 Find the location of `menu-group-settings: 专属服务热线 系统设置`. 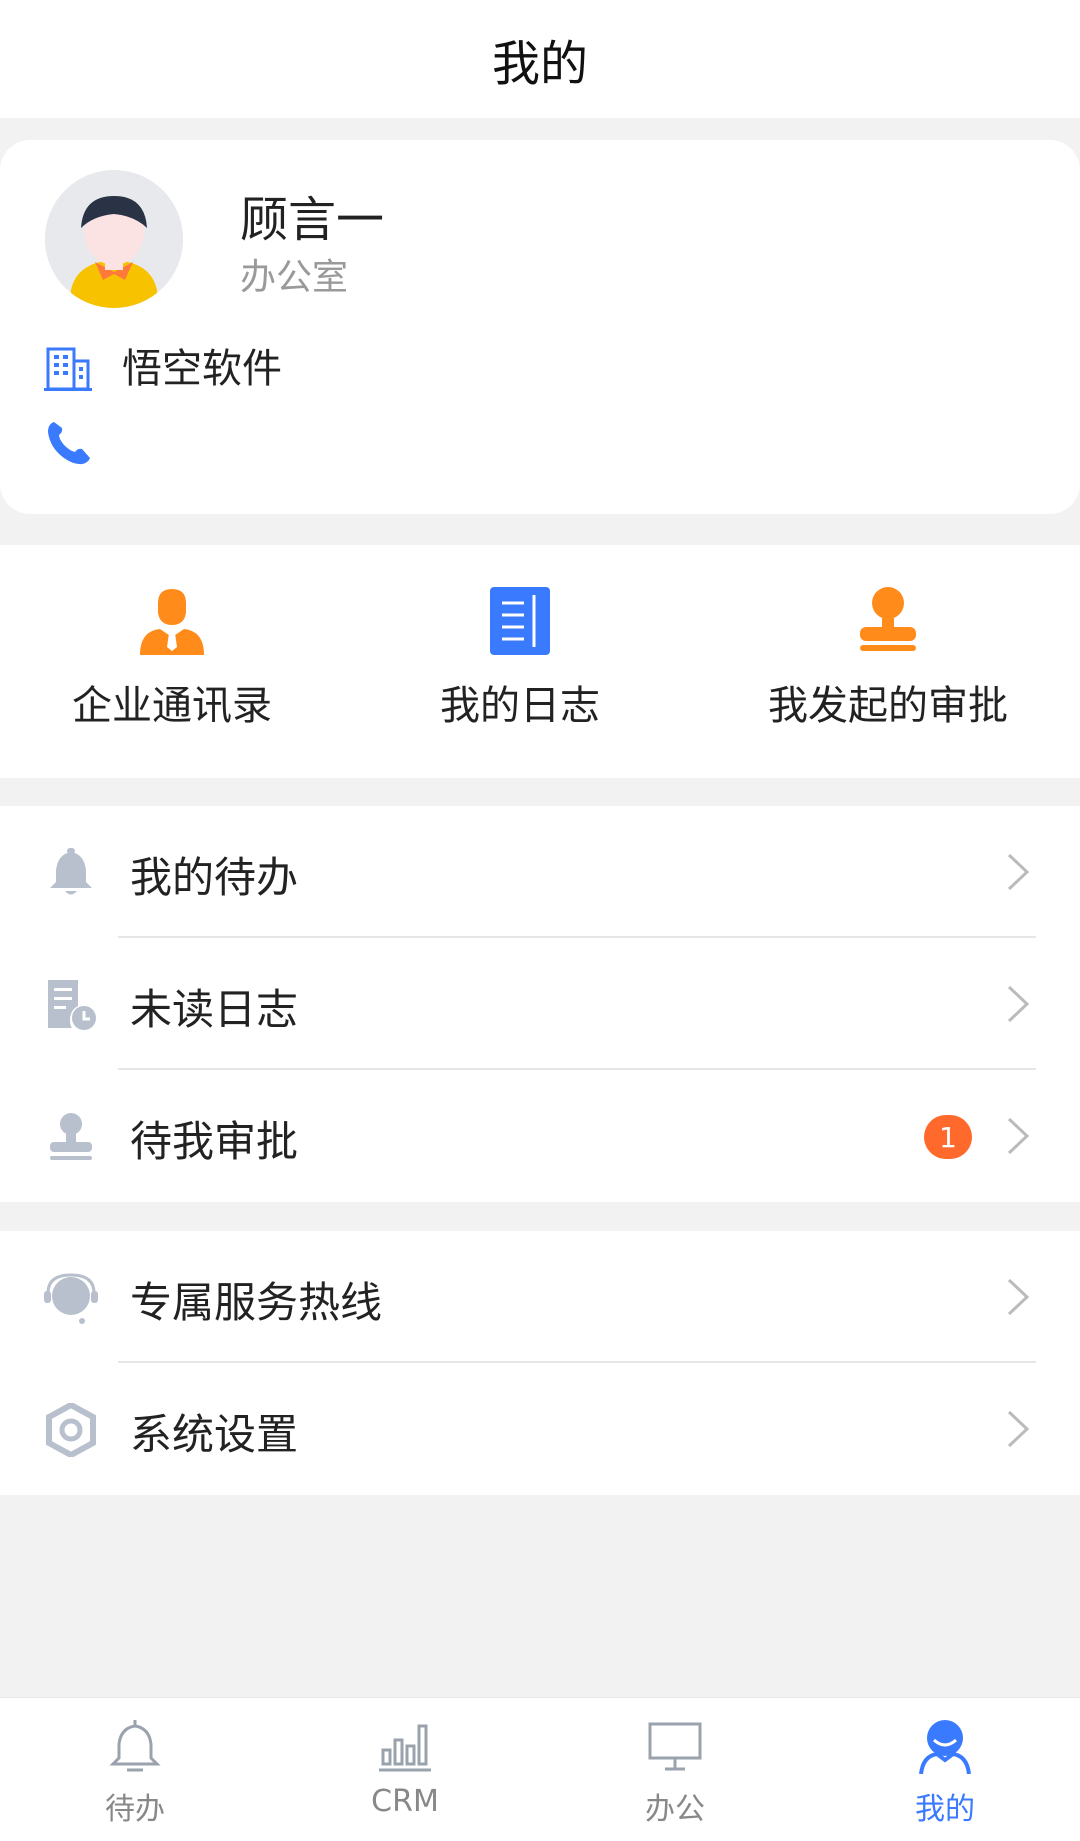

menu-group-settings: 专属服务热线 系统设置 is located at coordinates (540, 1363).